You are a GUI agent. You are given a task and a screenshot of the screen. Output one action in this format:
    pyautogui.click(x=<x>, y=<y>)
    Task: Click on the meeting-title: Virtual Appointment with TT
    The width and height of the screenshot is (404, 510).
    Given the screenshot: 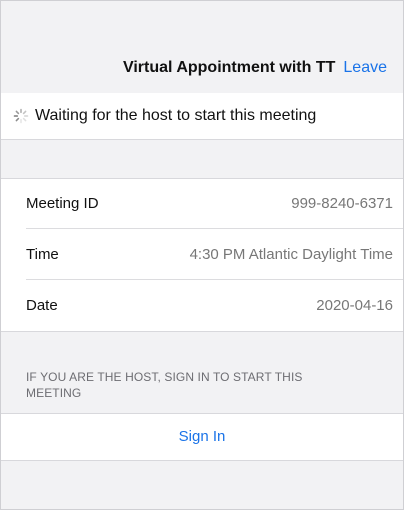 What is the action you would take?
    pyautogui.click(x=229, y=67)
    